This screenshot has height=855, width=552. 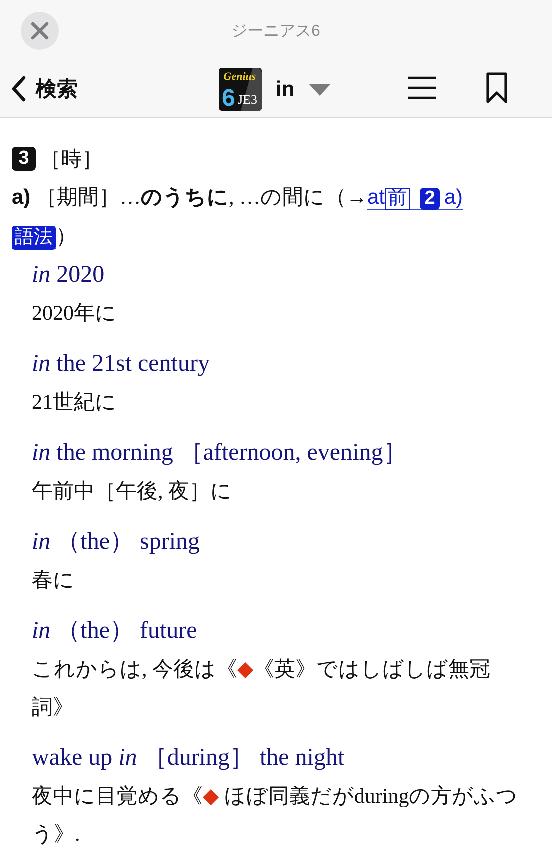 I want to click on menu-icon, so click(x=422, y=88).